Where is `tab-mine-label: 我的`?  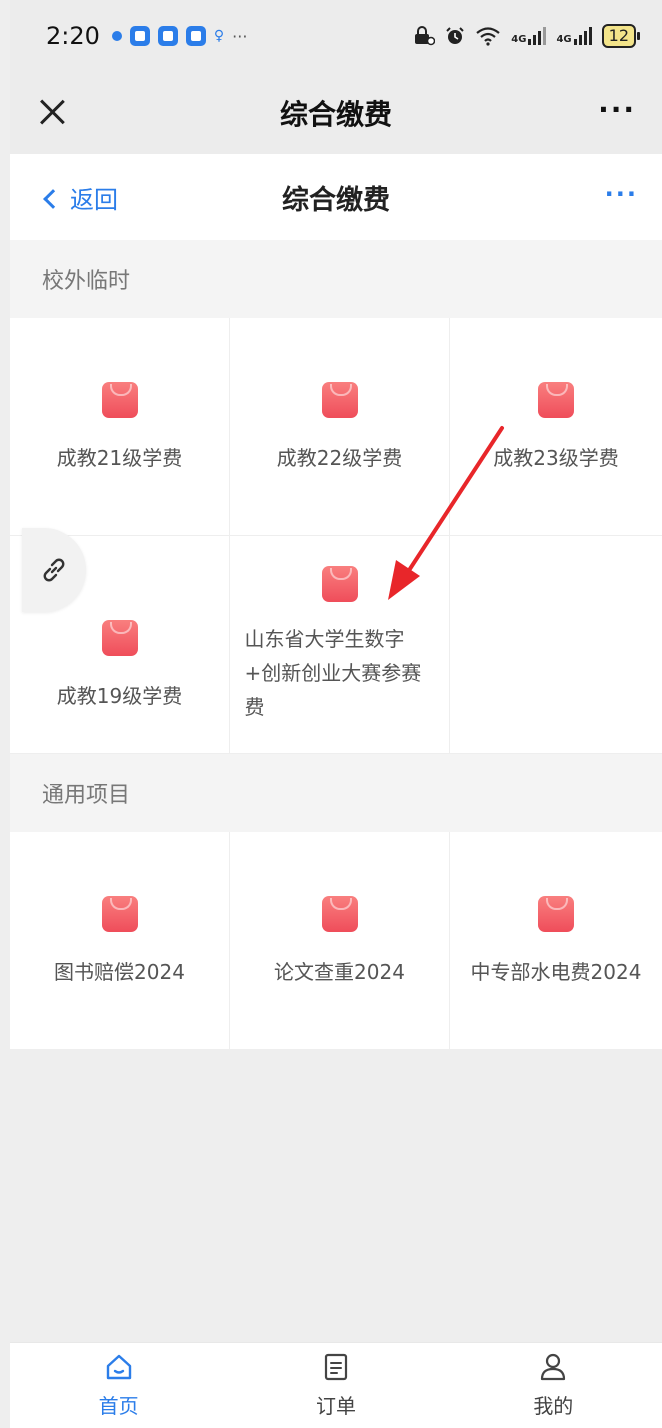 tab-mine-label: 我的 is located at coordinates (553, 1406).